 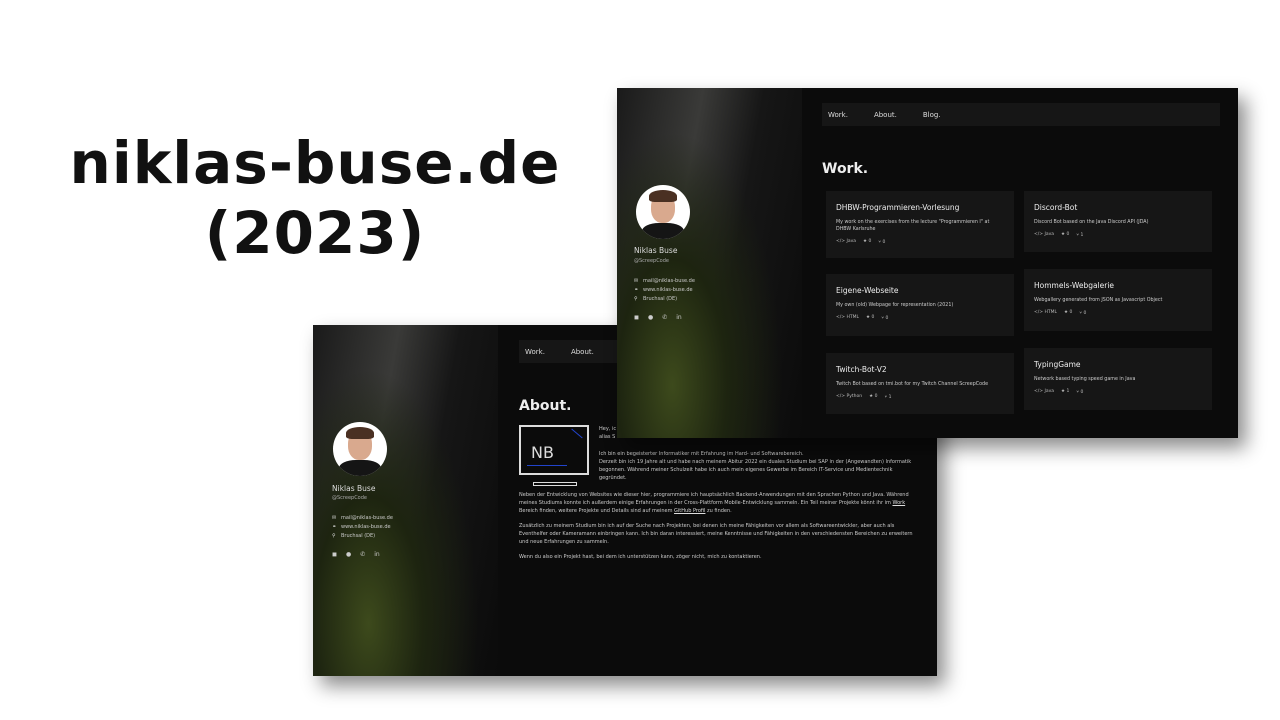 I want to click on project-title: Twitch-Bot-V2, so click(x=861, y=369).